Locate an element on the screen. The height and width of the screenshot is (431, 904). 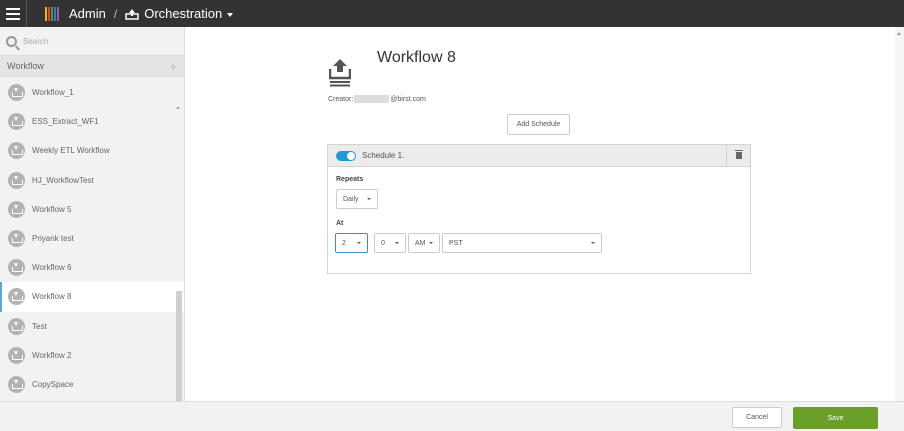
creator-line: Creator: @birst.com is located at coordinates (377, 99).